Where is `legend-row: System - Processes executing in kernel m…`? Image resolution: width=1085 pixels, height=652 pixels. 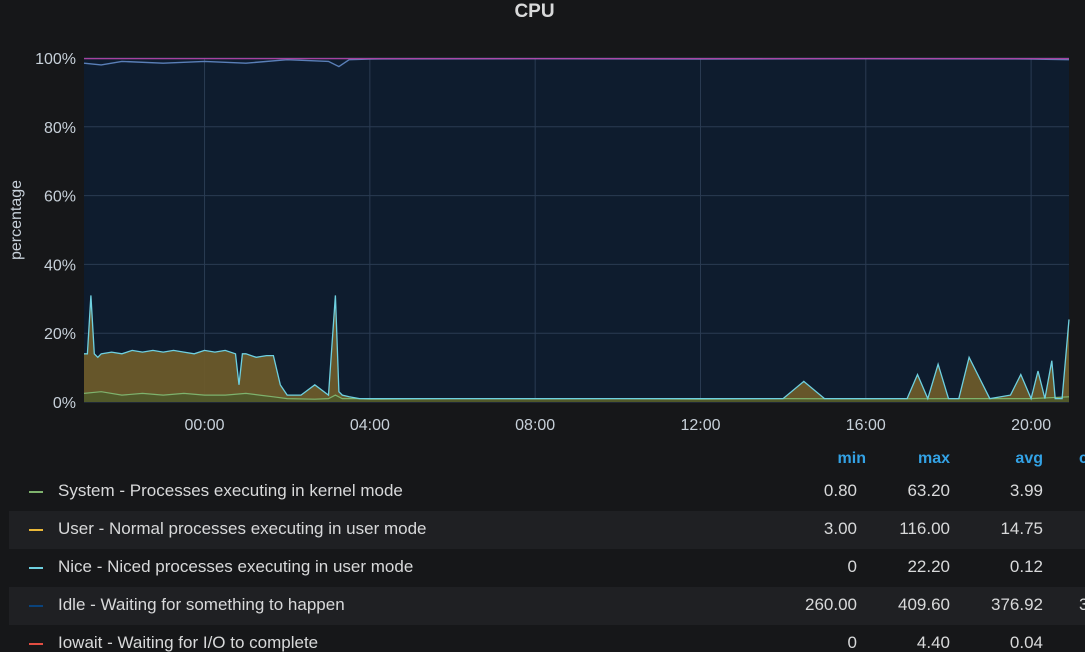
legend-row: System - Processes executing in kernel m… is located at coordinates (547, 492).